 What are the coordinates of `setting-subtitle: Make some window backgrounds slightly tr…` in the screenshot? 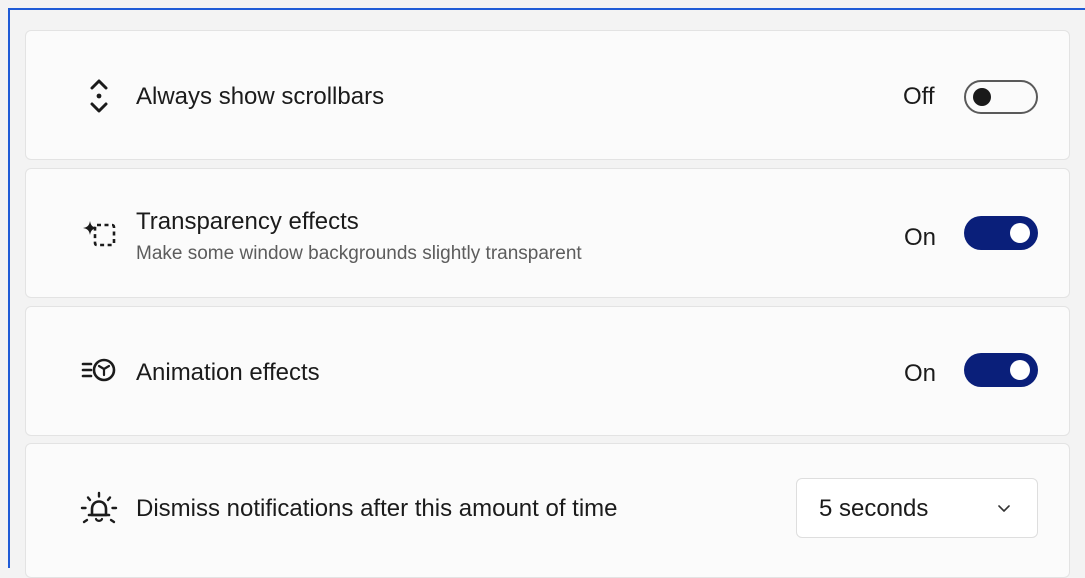 It's located at (359, 253).